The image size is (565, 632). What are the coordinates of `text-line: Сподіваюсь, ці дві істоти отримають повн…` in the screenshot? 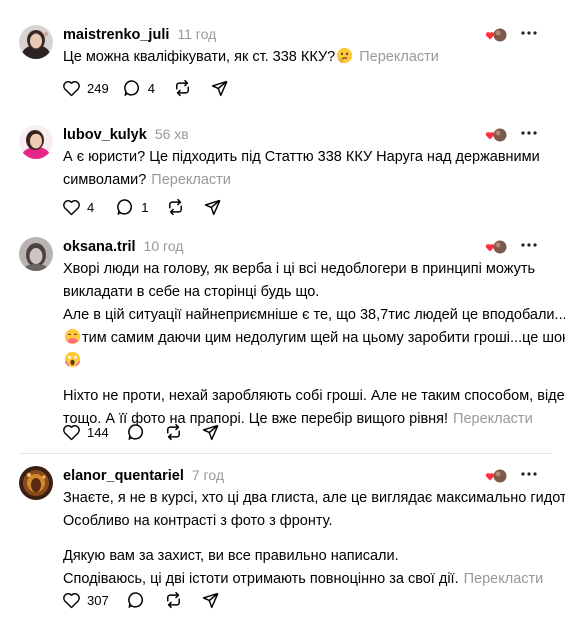 It's located at (261, 579).